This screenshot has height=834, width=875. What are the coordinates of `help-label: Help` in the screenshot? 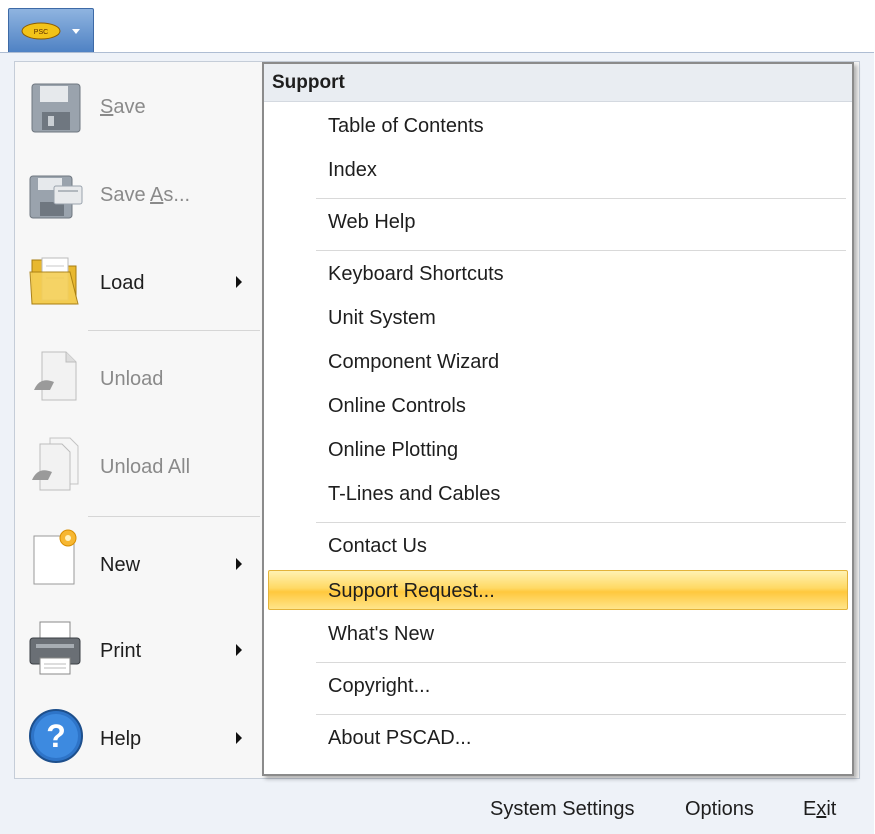 It's located at (121, 739).